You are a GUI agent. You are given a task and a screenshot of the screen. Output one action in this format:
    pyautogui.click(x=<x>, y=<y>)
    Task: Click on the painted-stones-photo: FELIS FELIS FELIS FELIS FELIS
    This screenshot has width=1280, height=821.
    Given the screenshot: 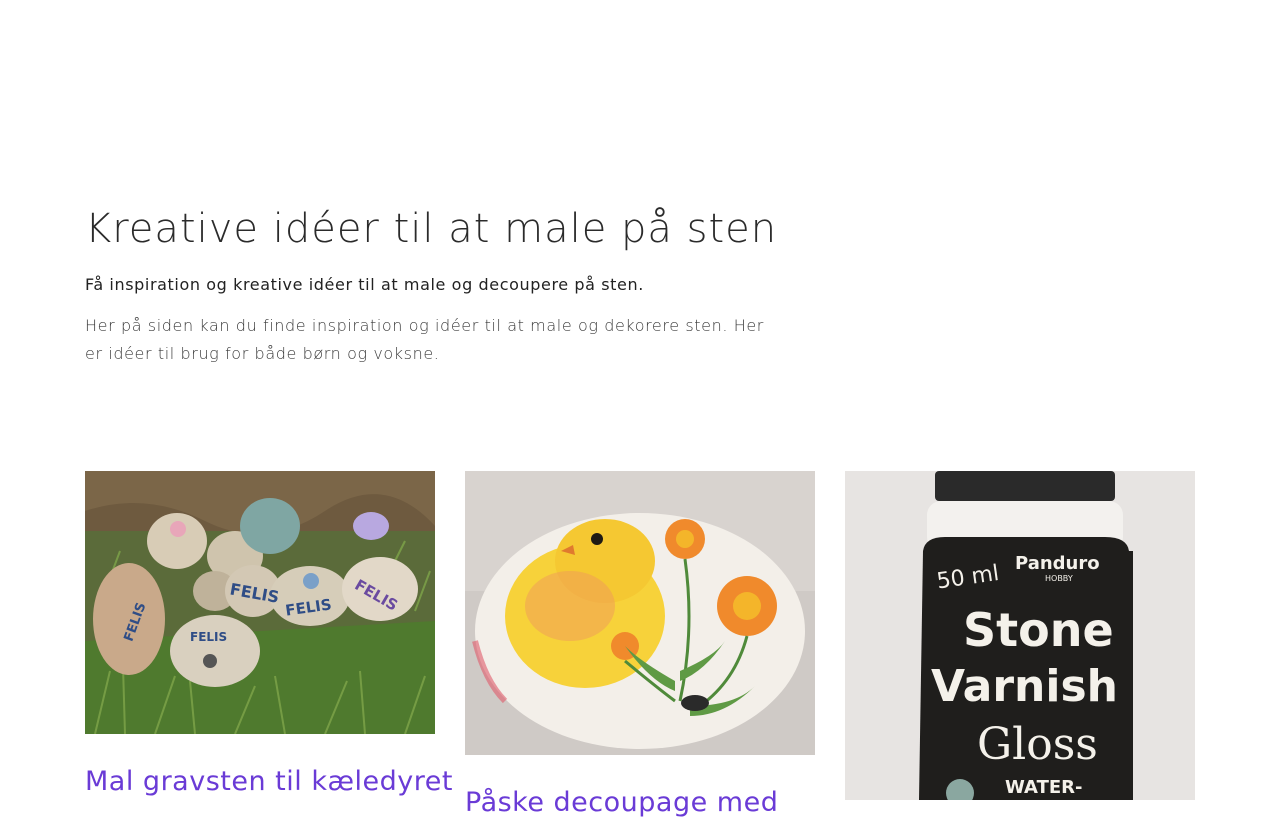 What is the action you would take?
    pyautogui.click(x=260, y=602)
    